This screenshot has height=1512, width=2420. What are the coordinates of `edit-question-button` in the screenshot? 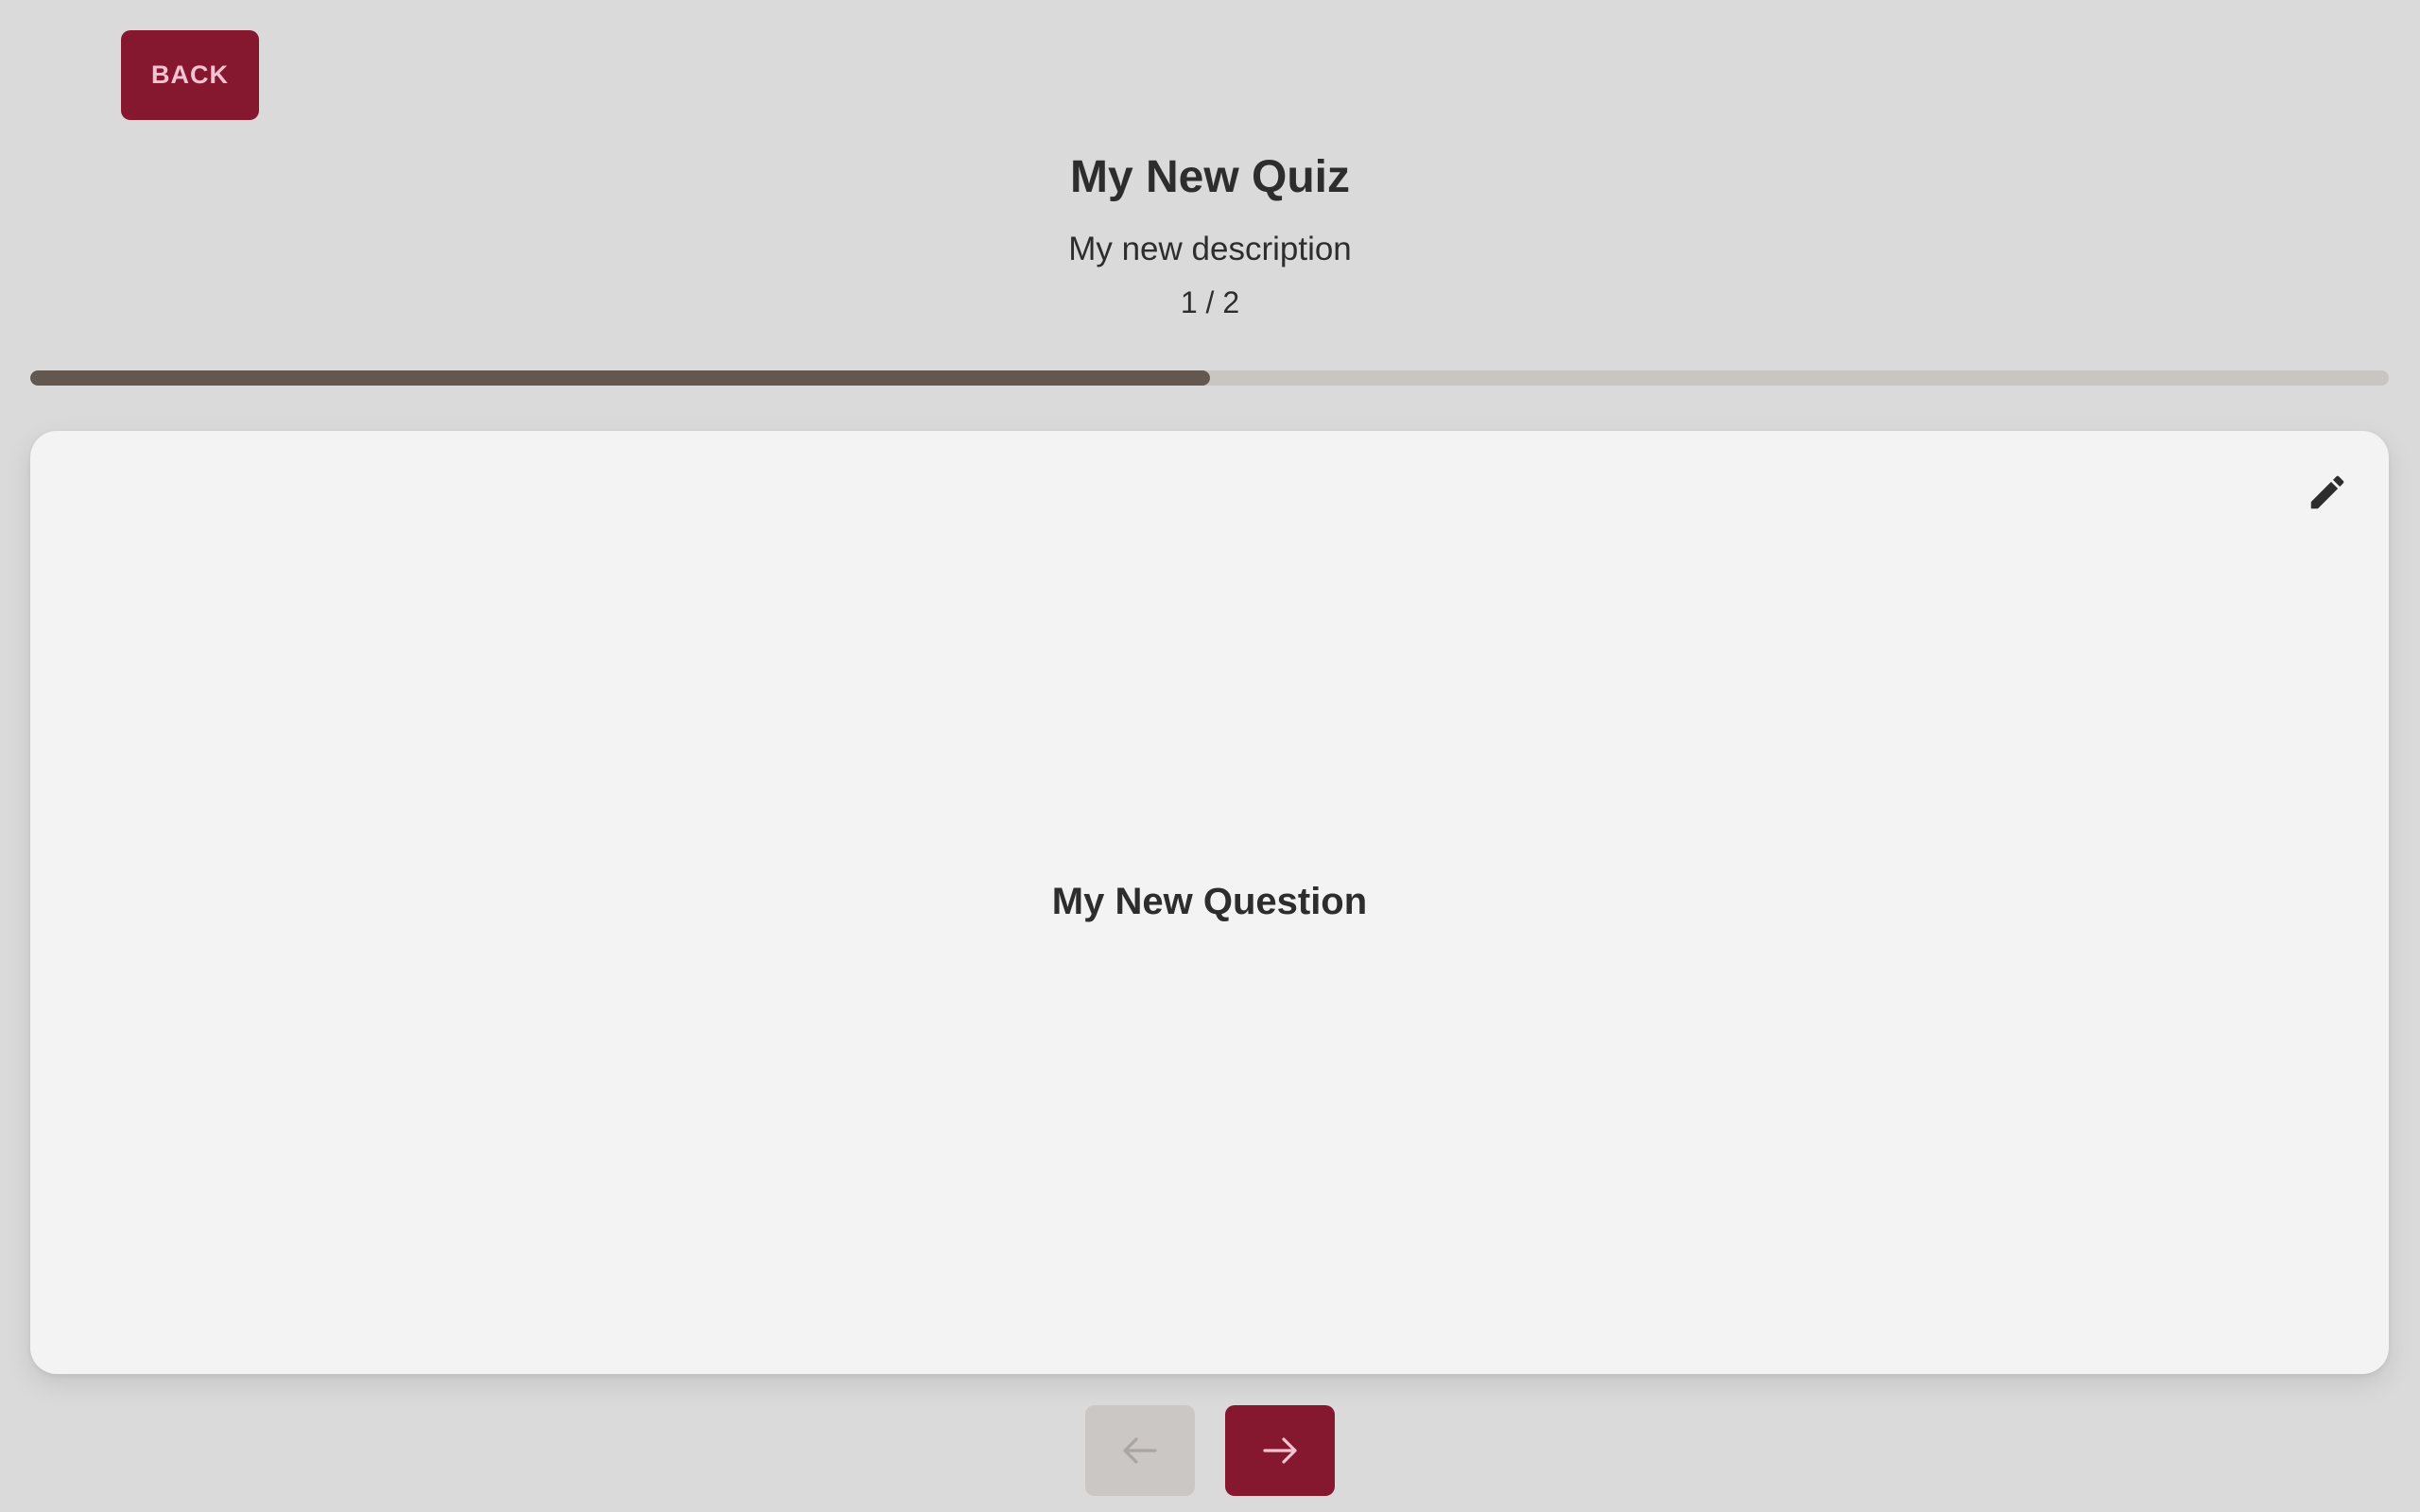 It's located at (2327, 492).